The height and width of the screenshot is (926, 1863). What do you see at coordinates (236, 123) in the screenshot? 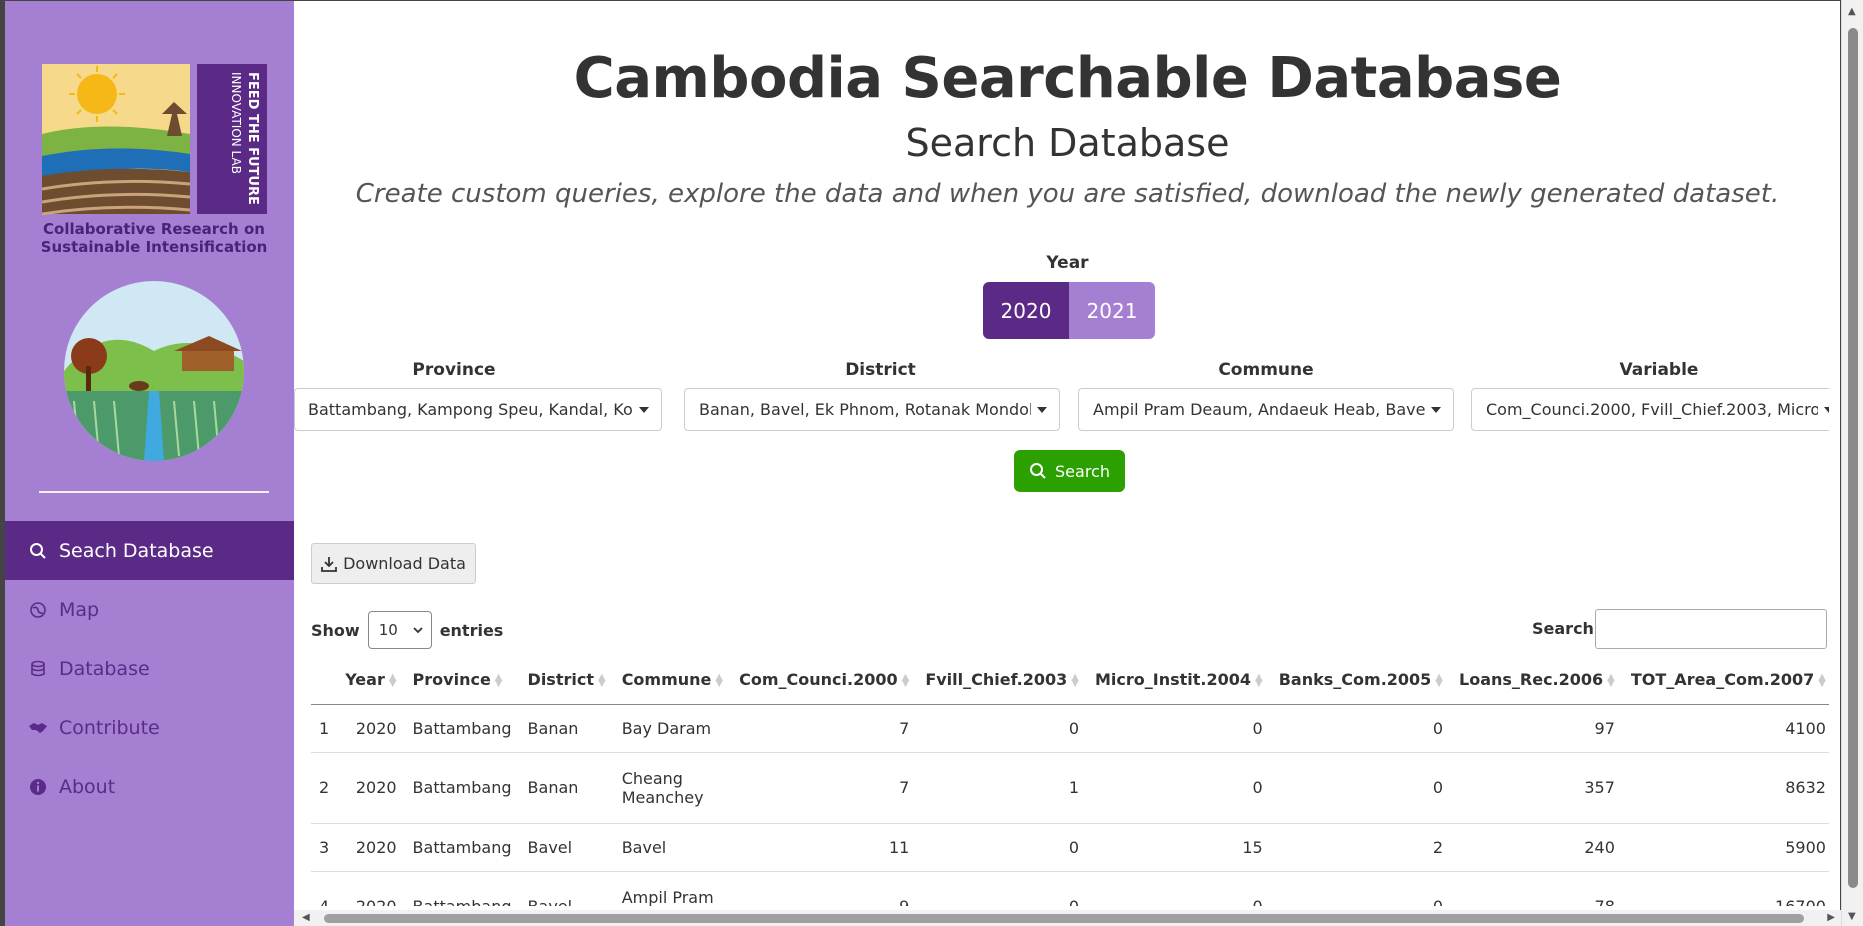
I see `svg-text: INNOVATION LAB` at bounding box center [236, 123].